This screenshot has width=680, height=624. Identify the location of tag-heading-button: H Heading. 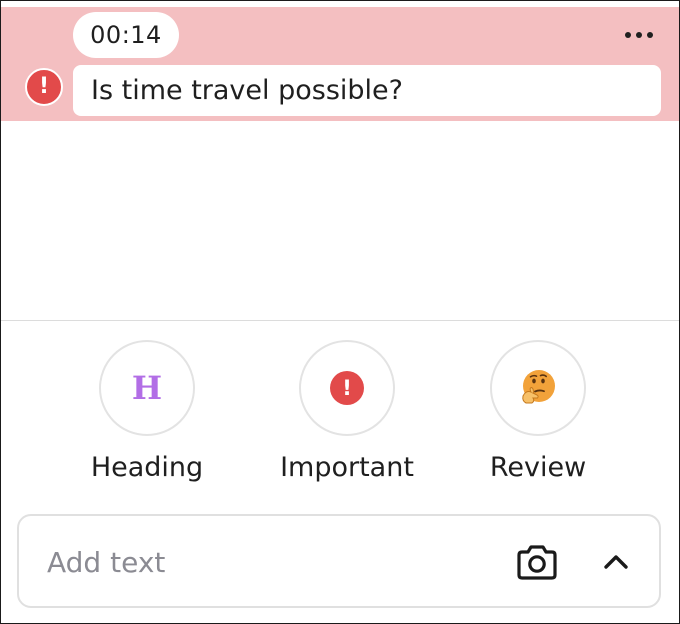
(147, 411).